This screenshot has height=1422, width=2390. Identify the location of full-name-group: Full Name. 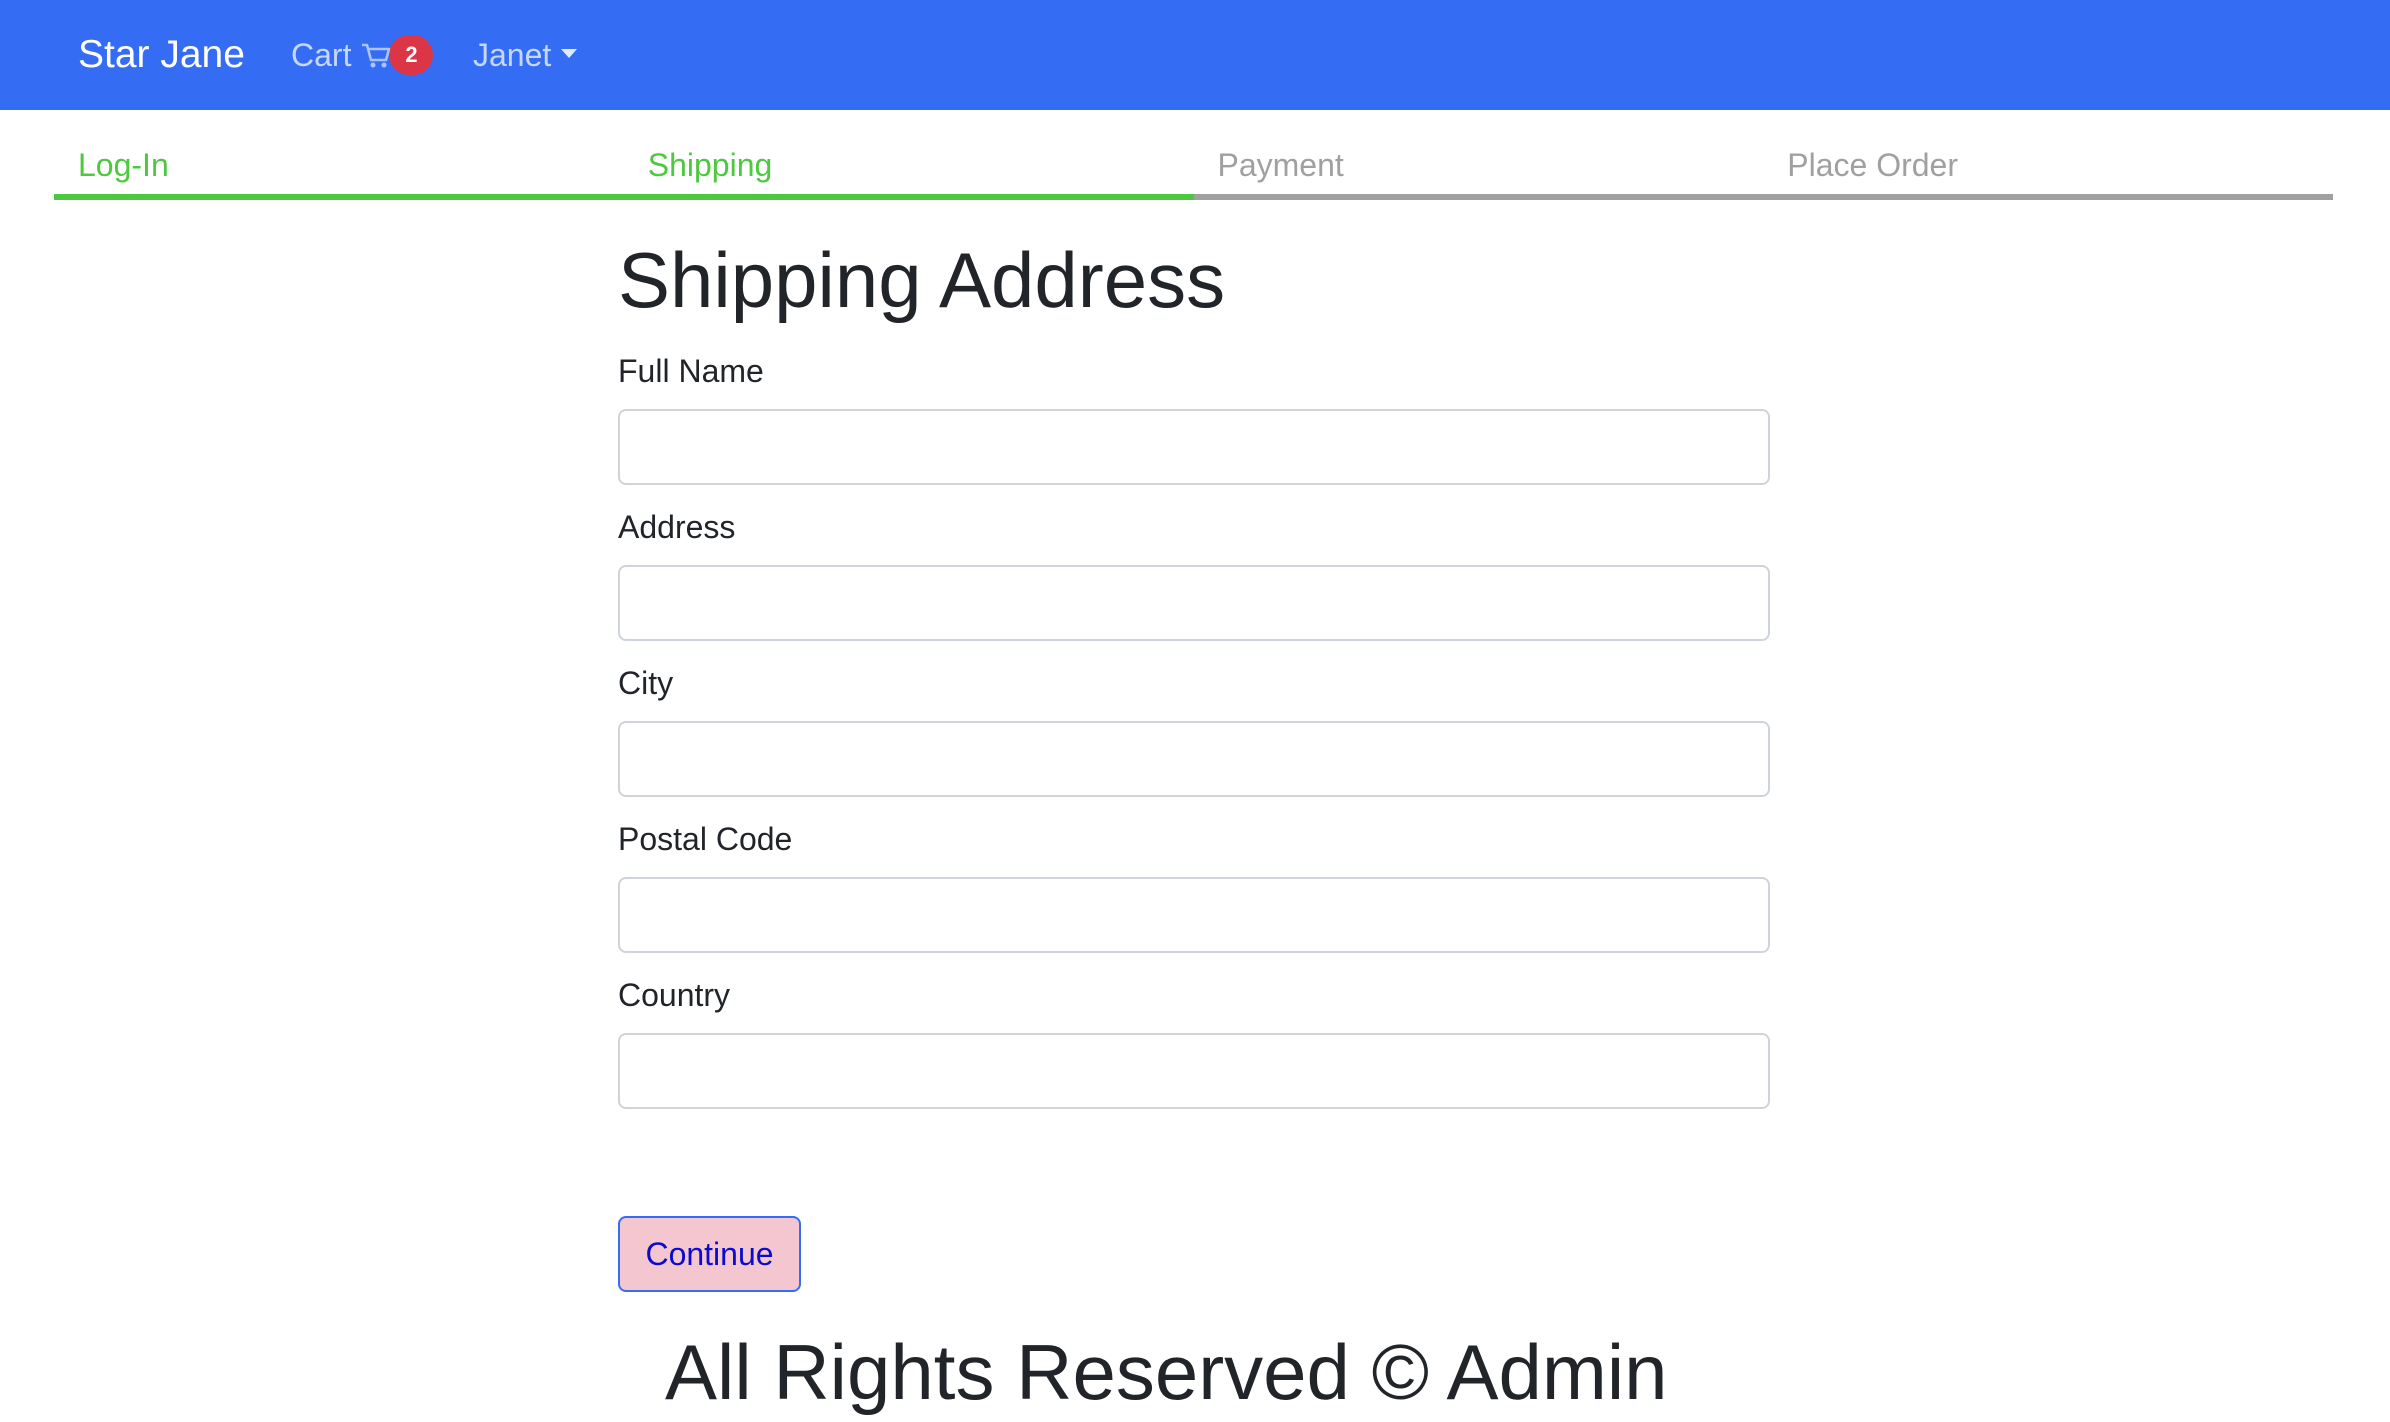
(1194, 418).